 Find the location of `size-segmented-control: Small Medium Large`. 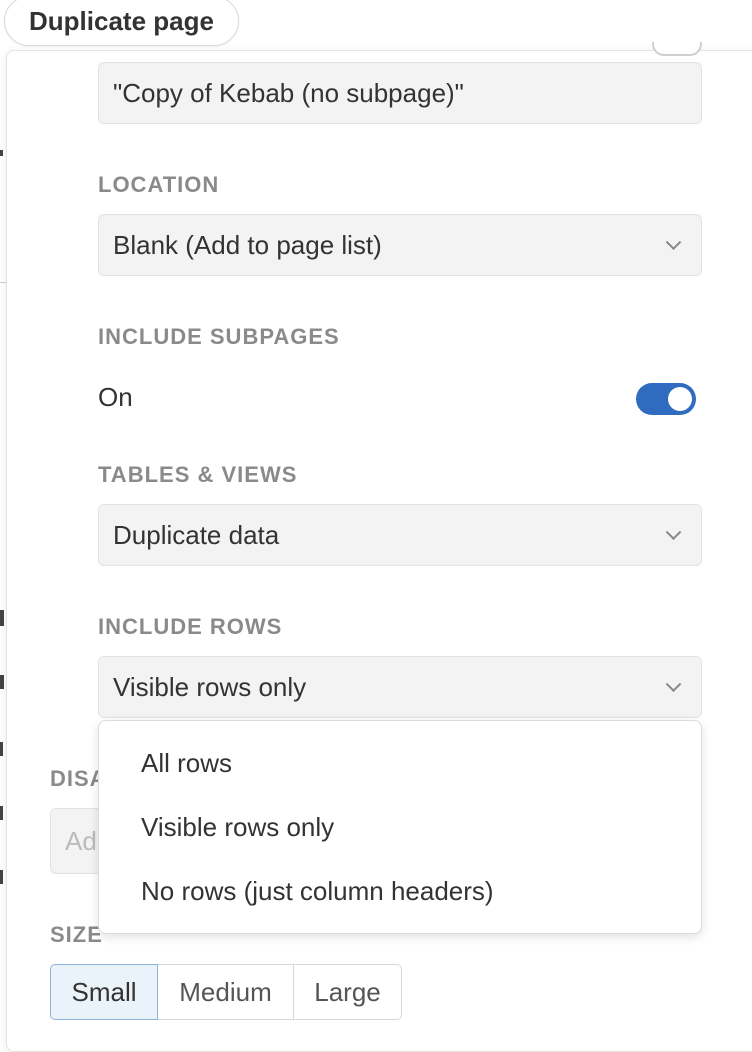

size-segmented-control: Small Medium Large is located at coordinates (226, 992).